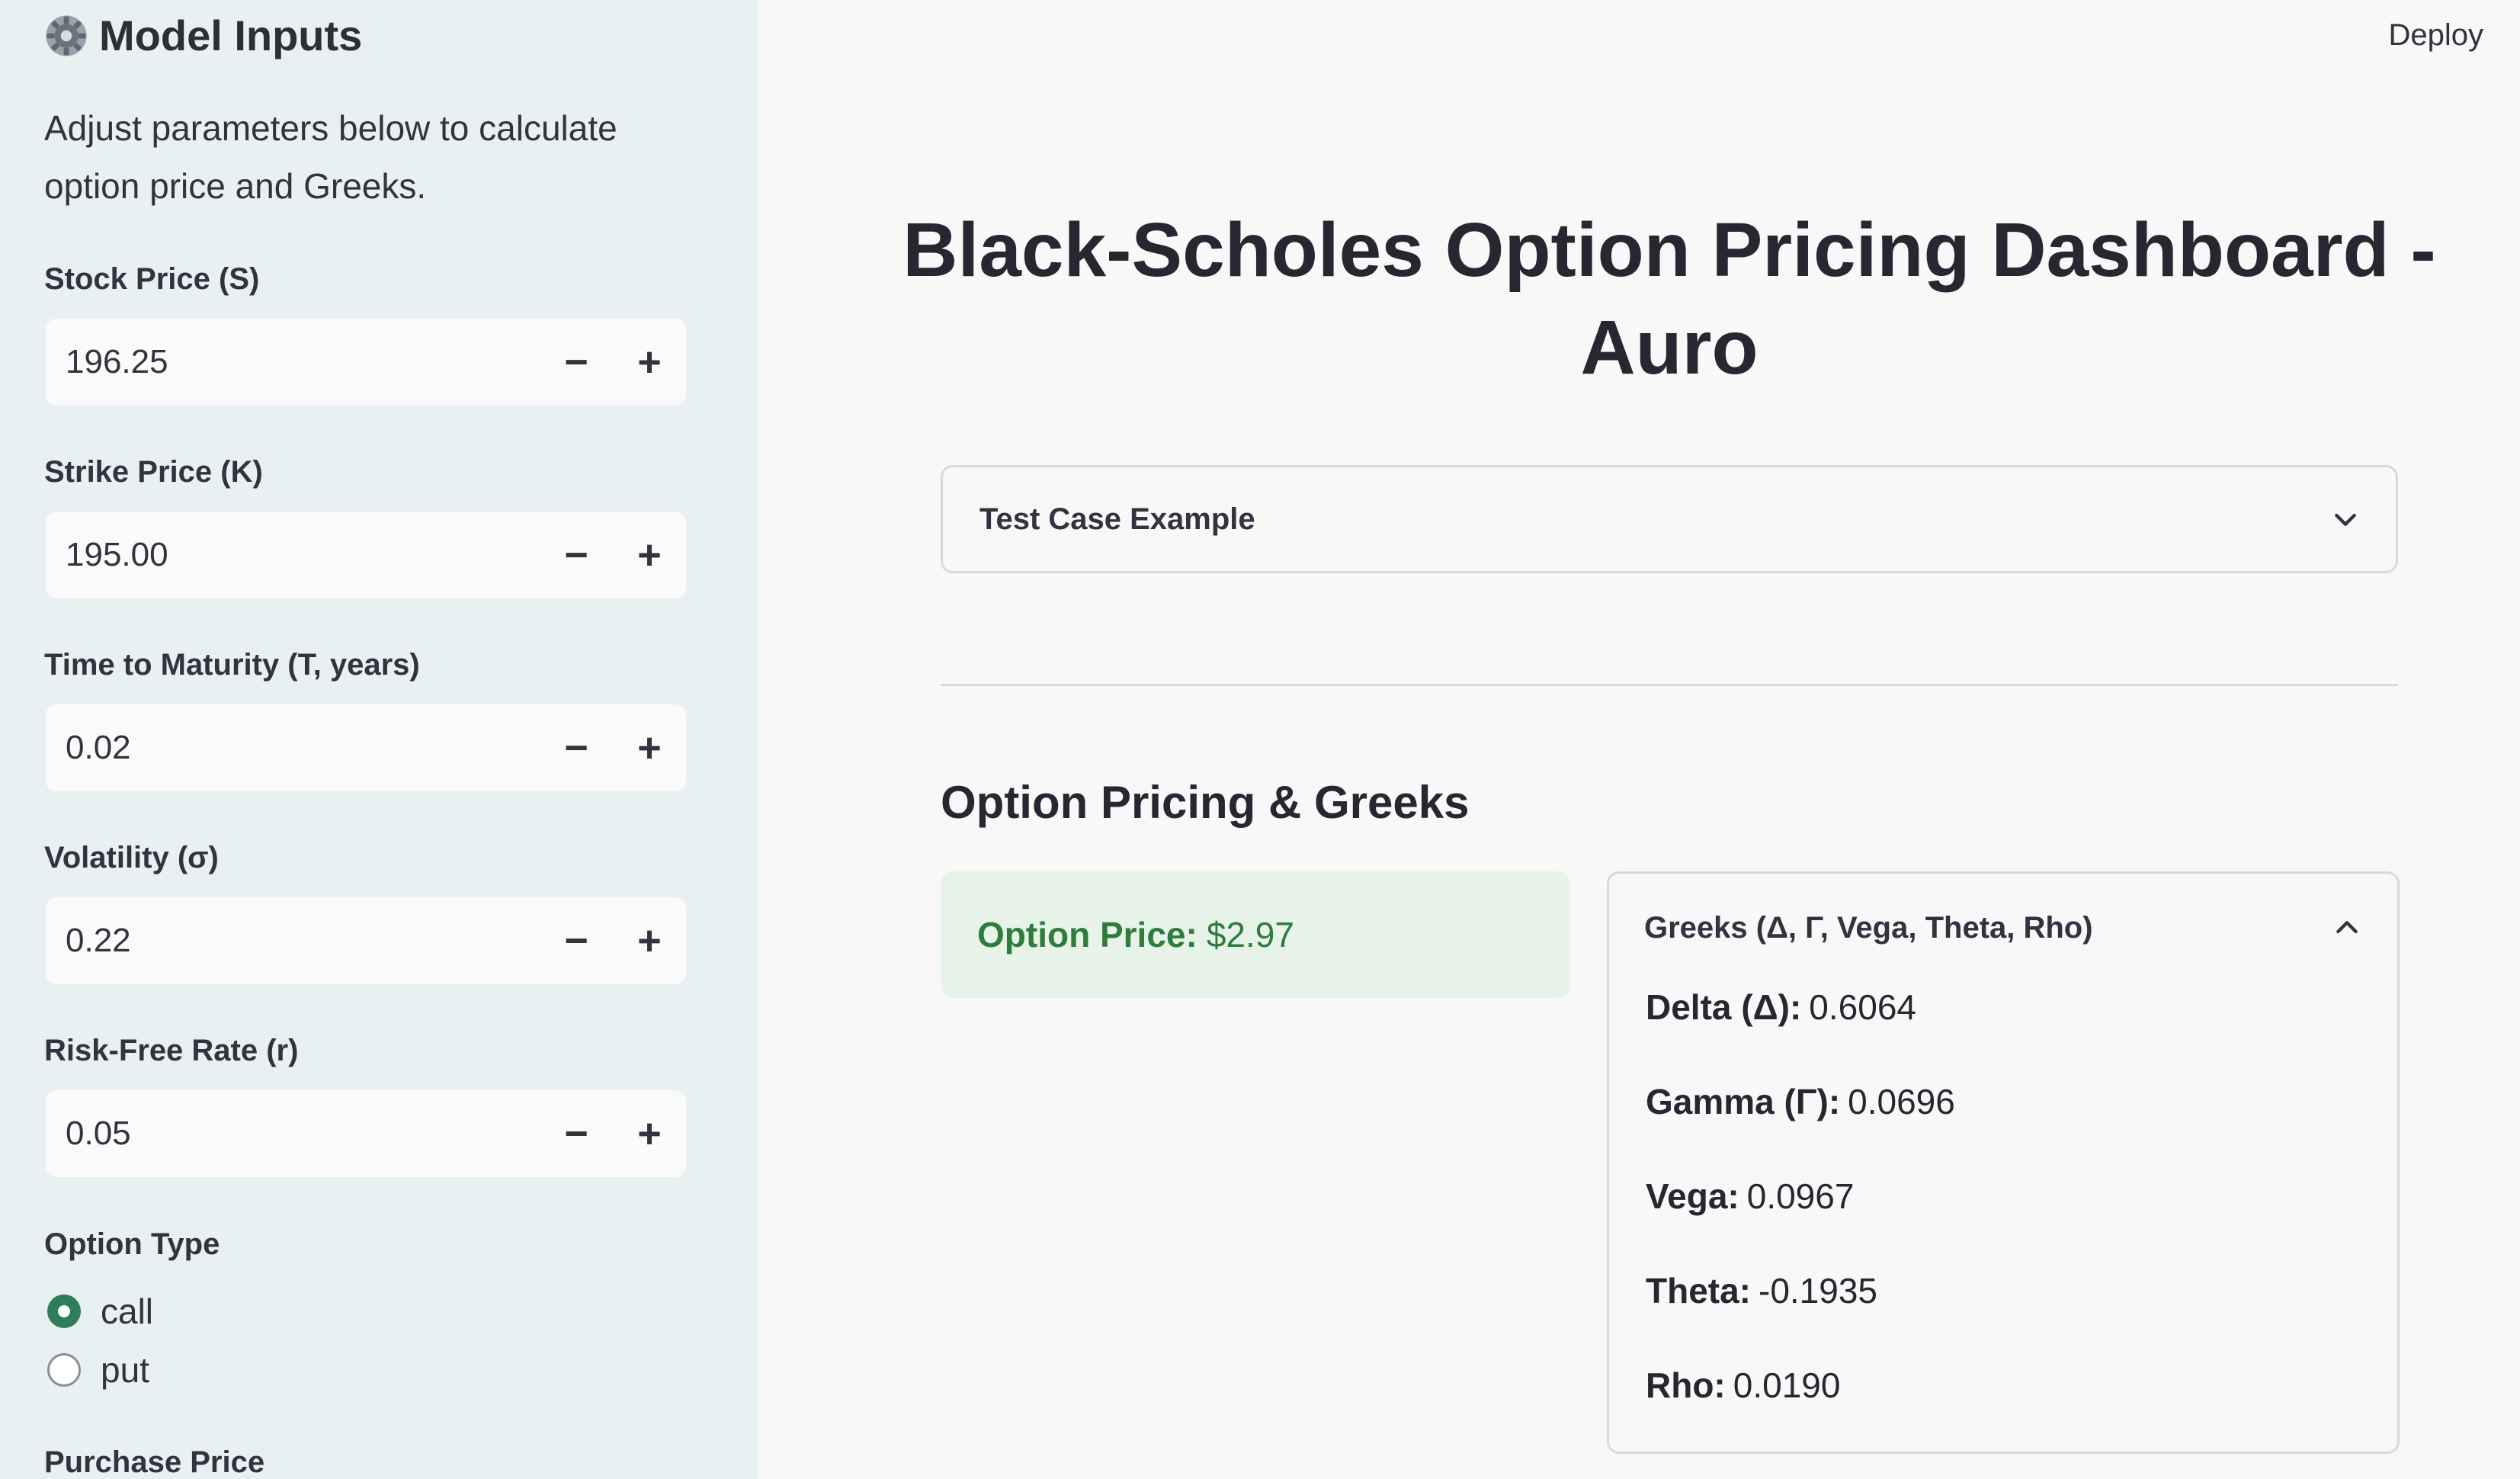 The image size is (2520, 1479). Describe the element at coordinates (649, 940) in the screenshot. I see `volatility-increment-button: +` at that location.